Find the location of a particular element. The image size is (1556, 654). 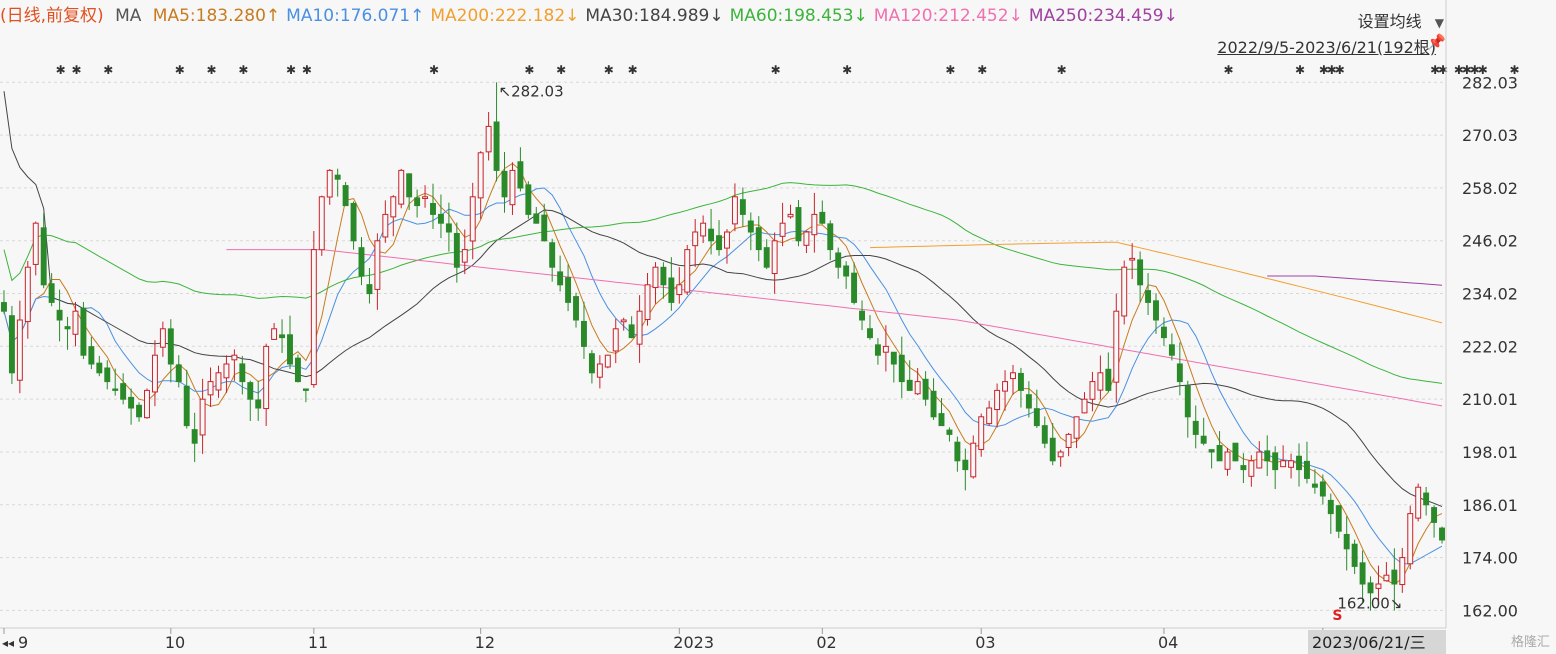

triangle-down-icon: ▼ is located at coordinates (1439, 23).